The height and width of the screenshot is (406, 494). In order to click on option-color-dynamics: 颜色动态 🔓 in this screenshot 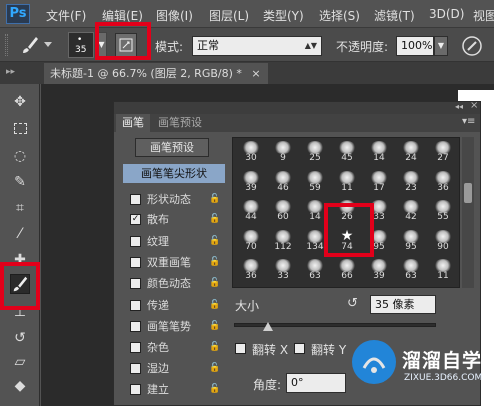, I will do `click(174, 283)`.